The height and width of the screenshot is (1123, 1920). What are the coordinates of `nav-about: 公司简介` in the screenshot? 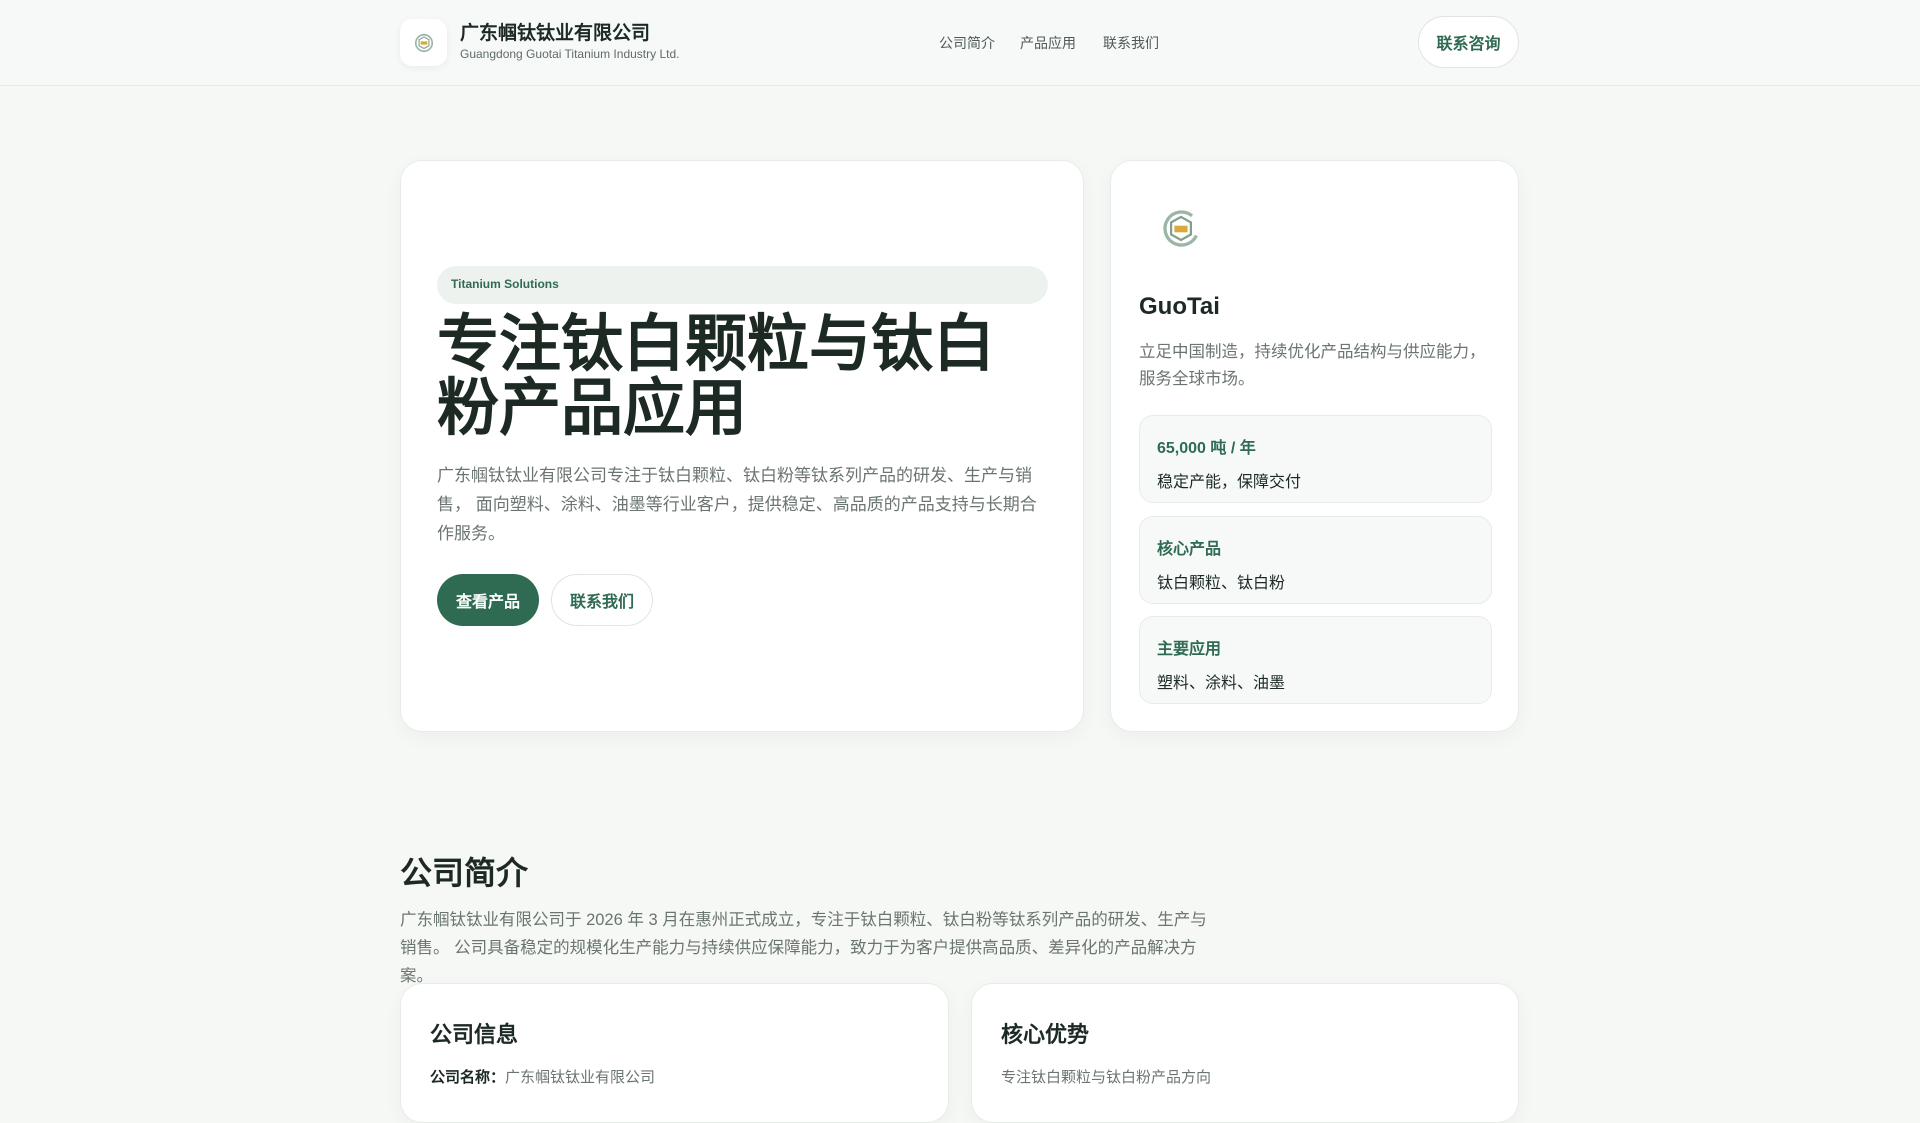 It's located at (967, 43).